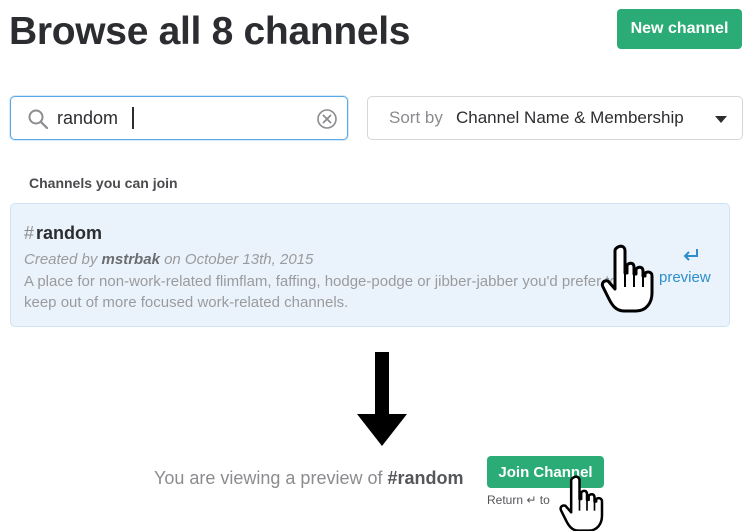 This screenshot has width=743, height=531. I want to click on clear-icon, so click(327, 119).